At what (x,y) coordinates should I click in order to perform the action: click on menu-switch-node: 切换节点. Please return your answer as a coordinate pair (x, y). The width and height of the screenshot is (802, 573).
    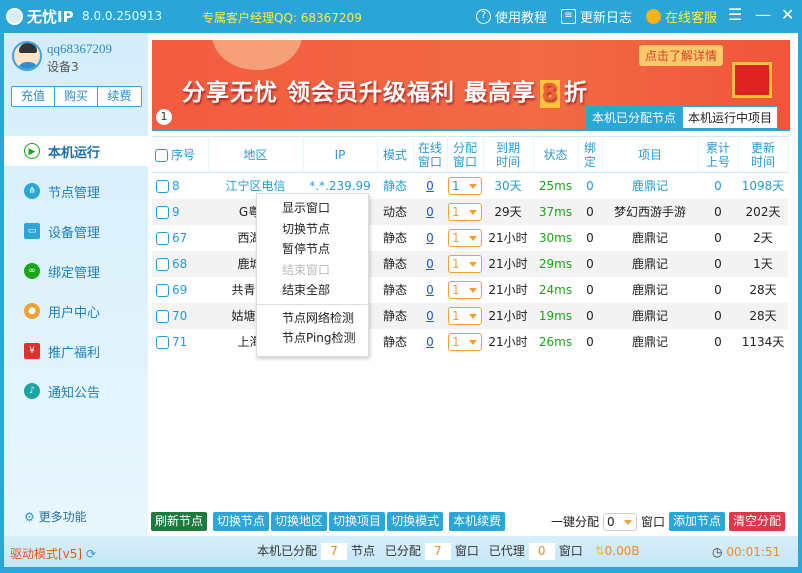
    Looking at the image, I should click on (312, 229).